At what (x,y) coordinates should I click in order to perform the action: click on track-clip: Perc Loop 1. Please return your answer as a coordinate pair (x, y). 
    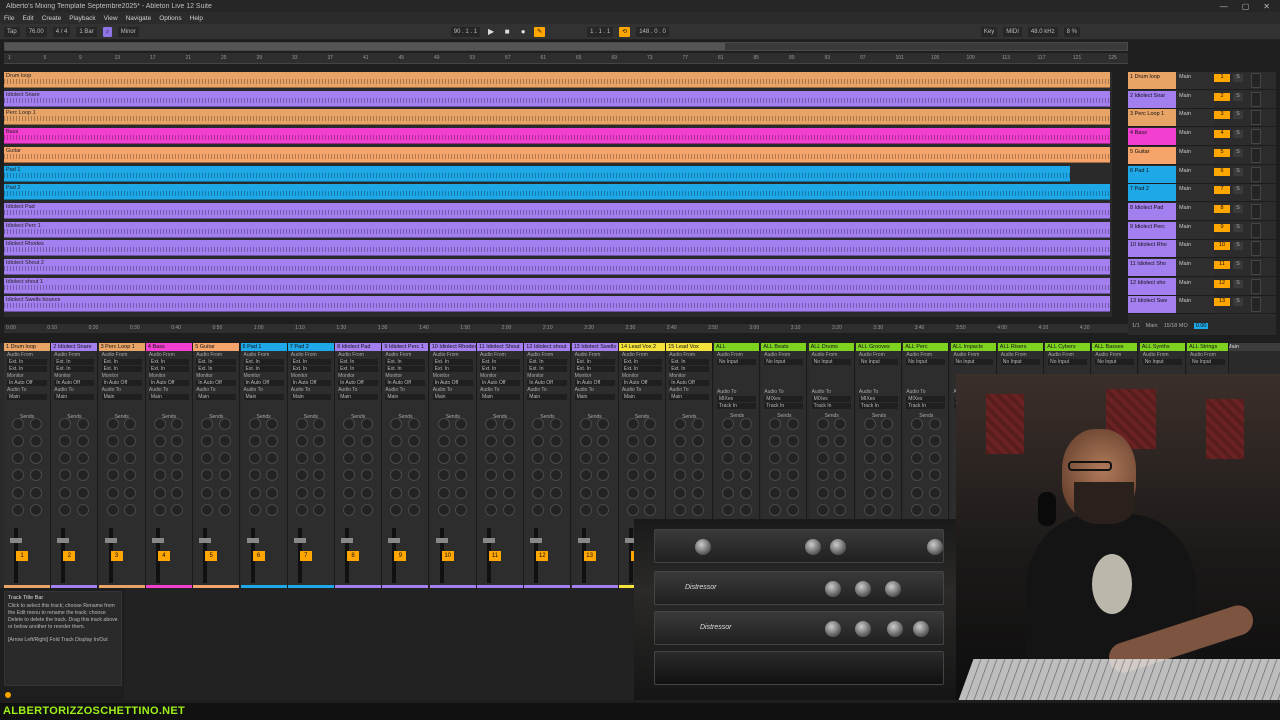
    Looking at the image, I should click on (557, 117).